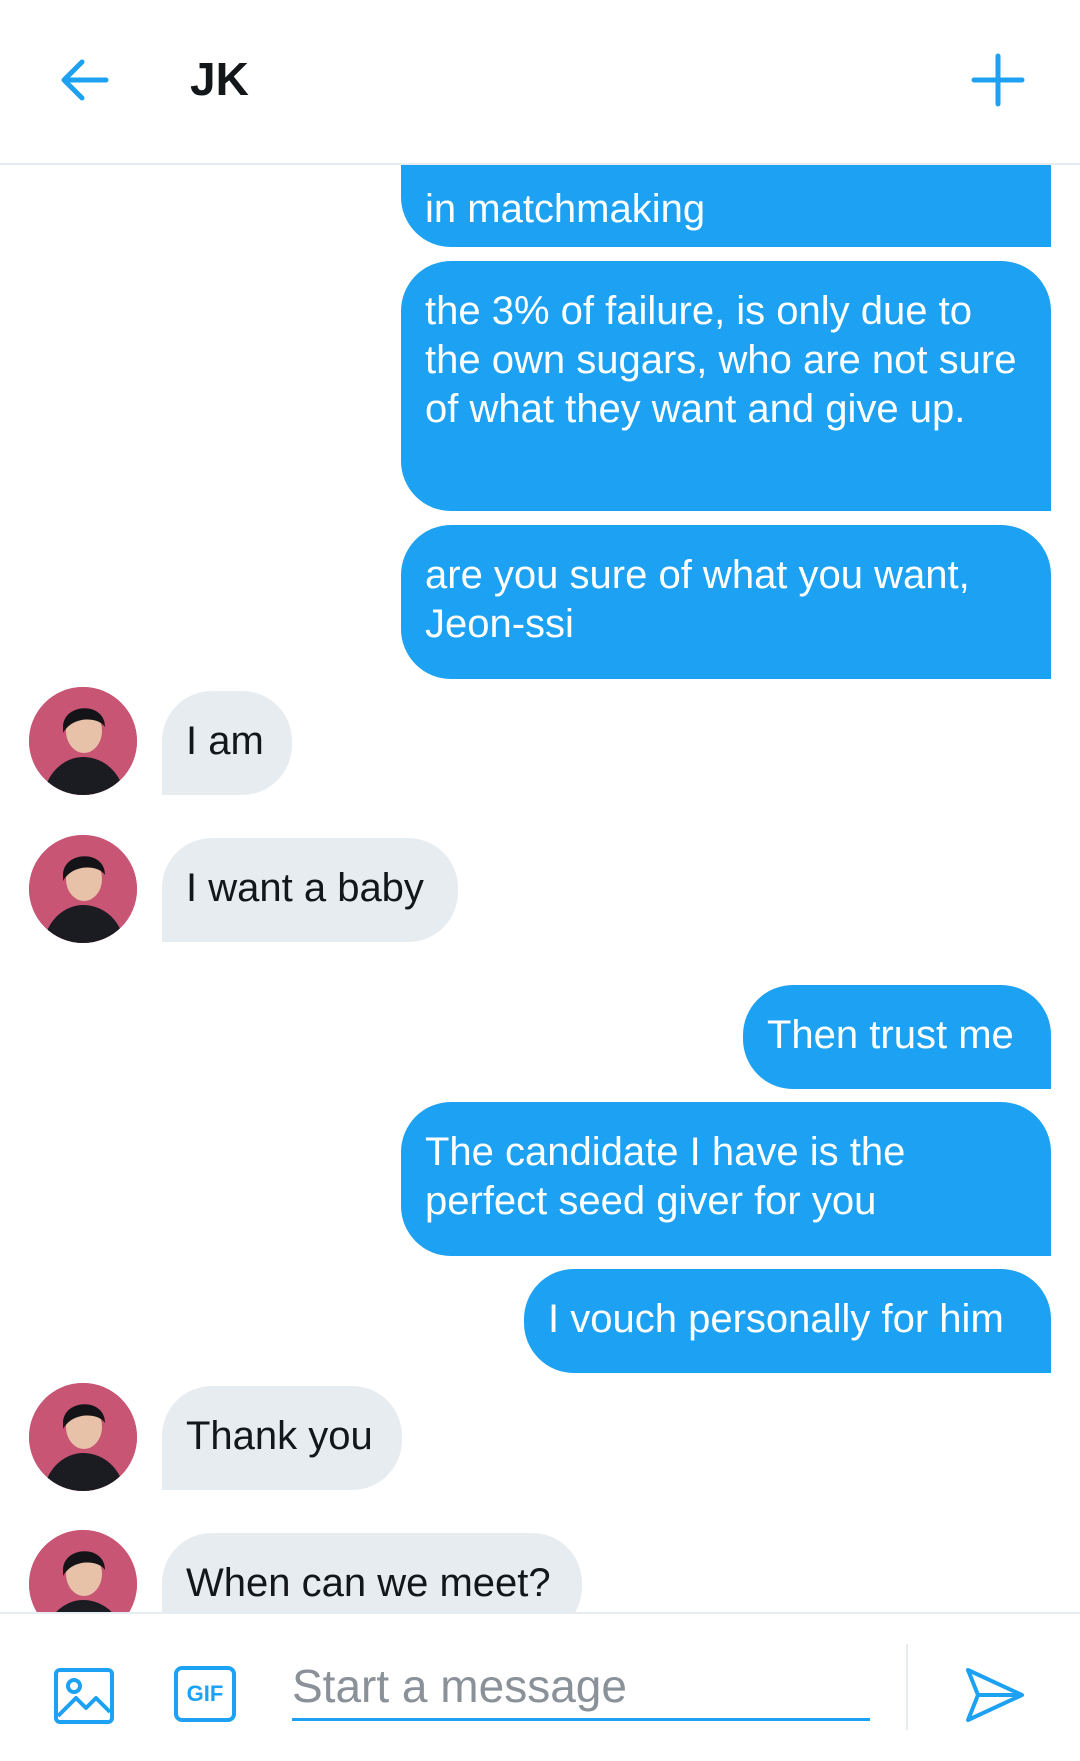 The height and width of the screenshot is (1761, 1080). What do you see at coordinates (305, 888) in the screenshot?
I see `message-text: I want a baby` at bounding box center [305, 888].